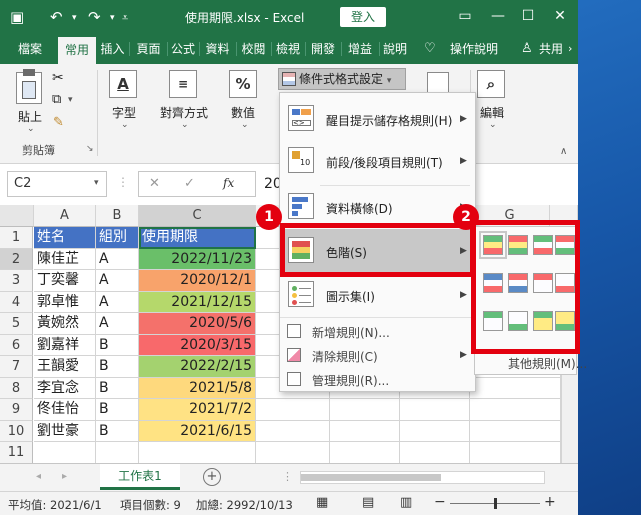 The image size is (641, 515). What do you see at coordinates (323, 49) in the screenshot?
I see `tab-developer: 開發` at bounding box center [323, 49].